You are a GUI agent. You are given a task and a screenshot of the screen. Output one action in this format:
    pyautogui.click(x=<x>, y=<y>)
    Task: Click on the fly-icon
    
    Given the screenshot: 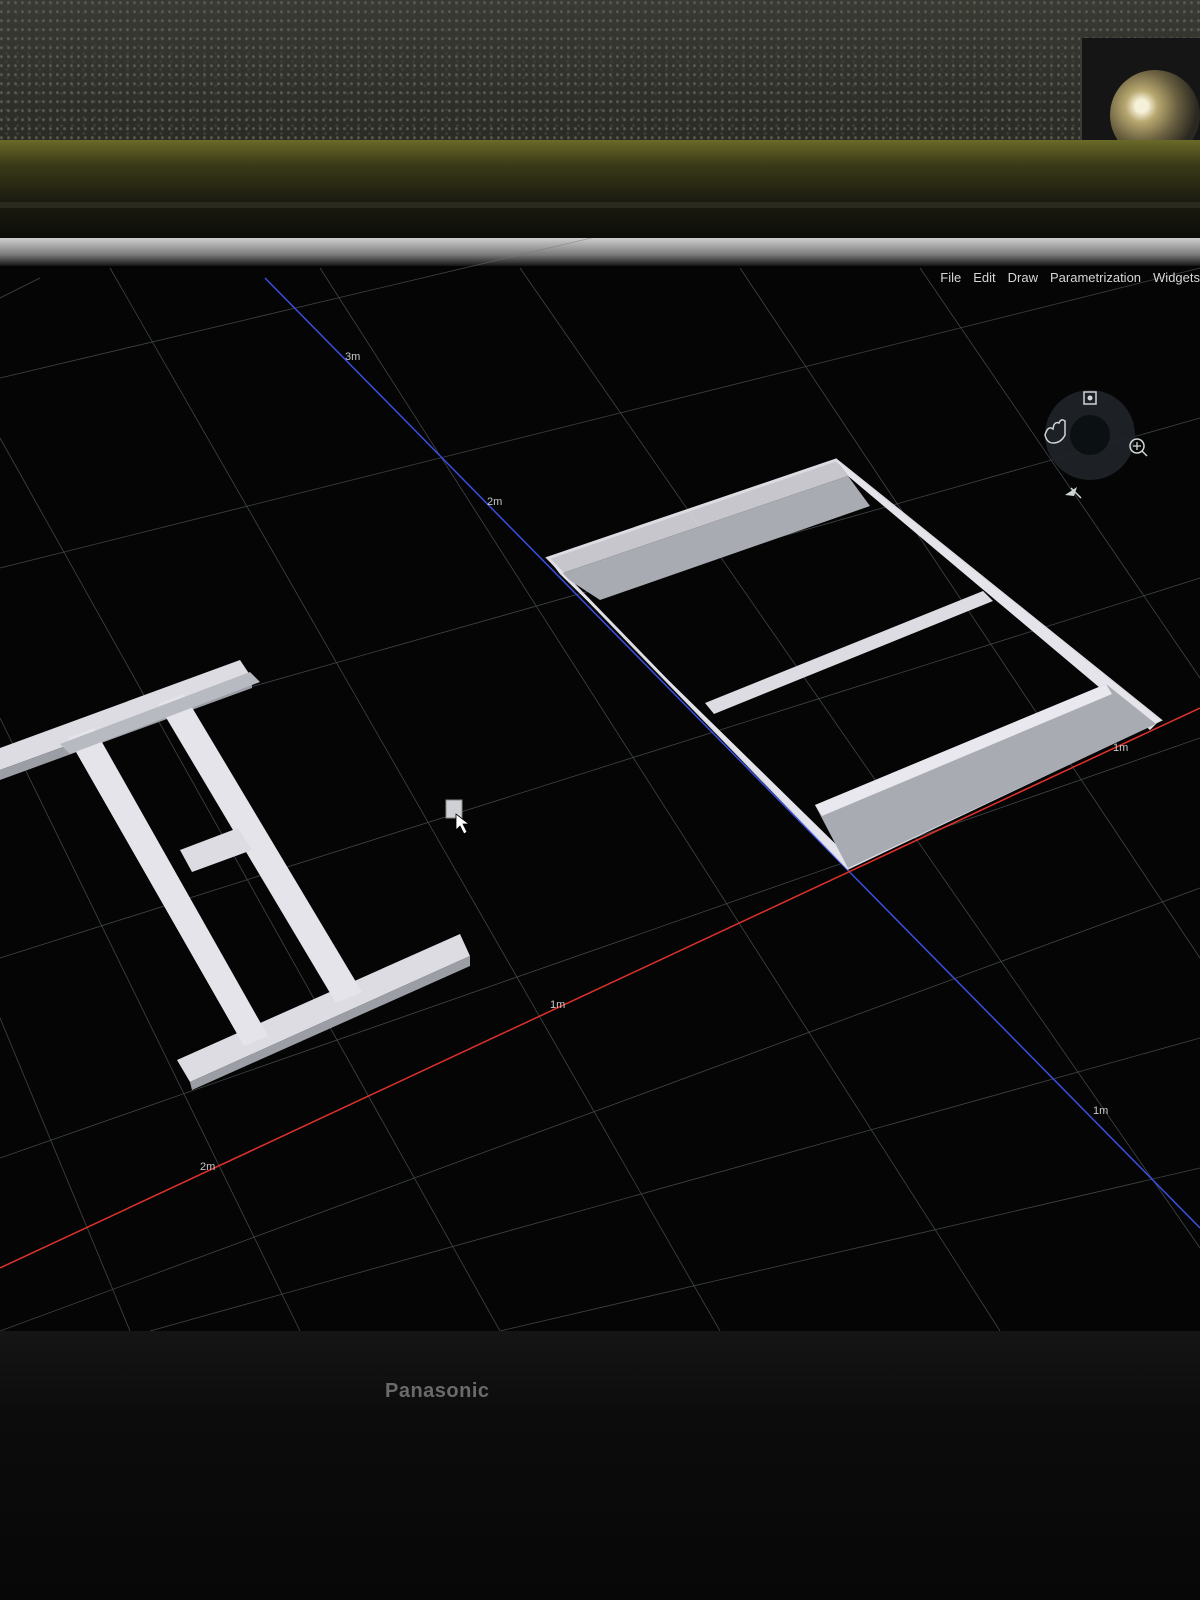 What is the action you would take?
    pyautogui.click(x=1073, y=493)
    